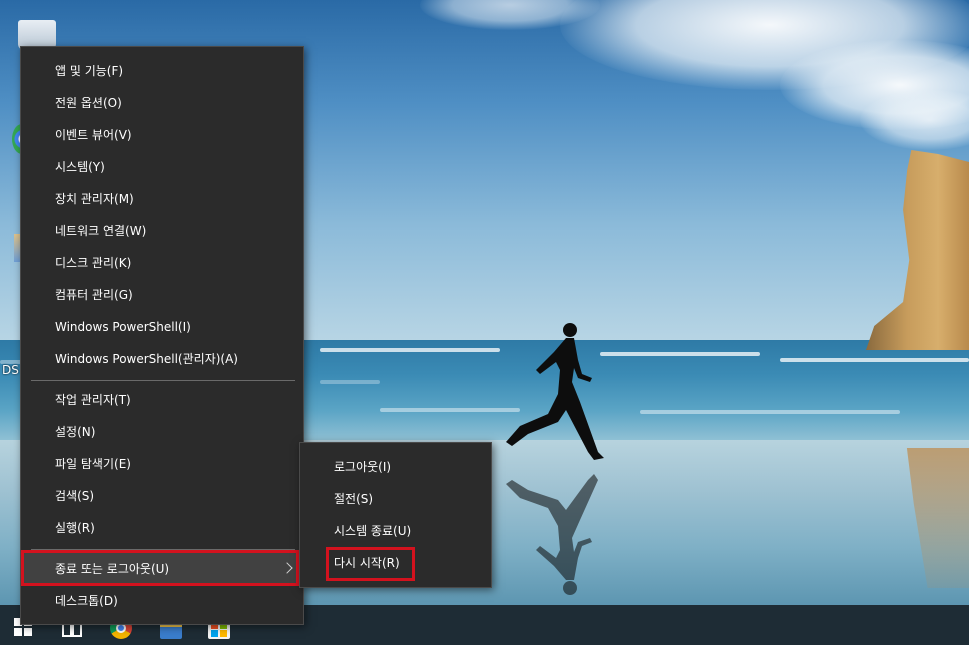 The height and width of the screenshot is (645, 969). I want to click on submenu-item-sleep: 절전(S), so click(395, 499).